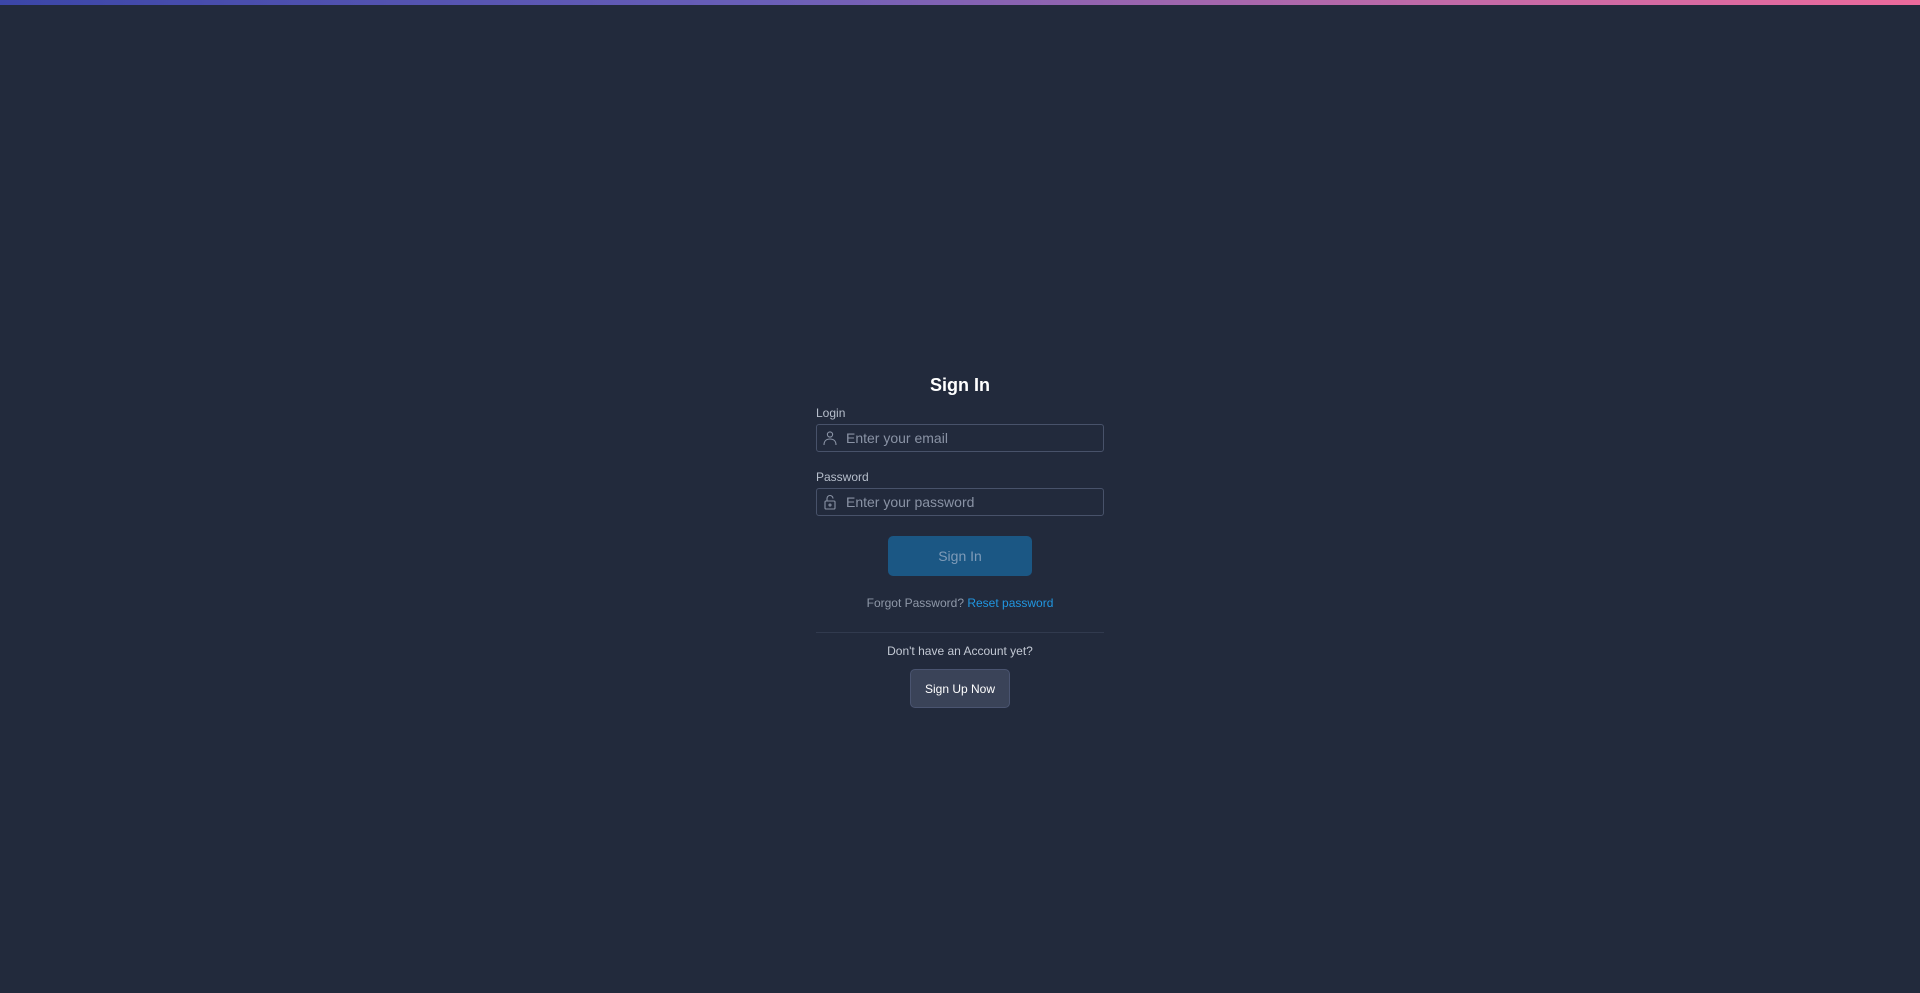 The height and width of the screenshot is (993, 1920). What do you see at coordinates (960, 651) in the screenshot?
I see `no-account-text: Don't have an Account yet?` at bounding box center [960, 651].